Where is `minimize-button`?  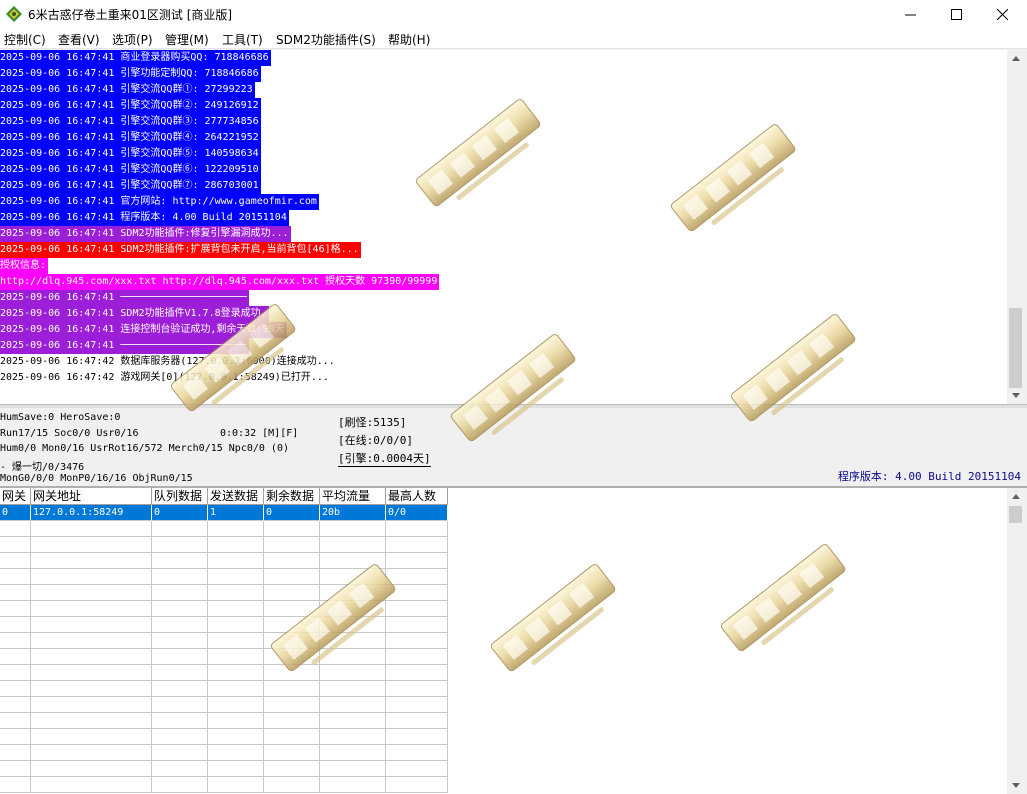
minimize-button is located at coordinates (910, 14).